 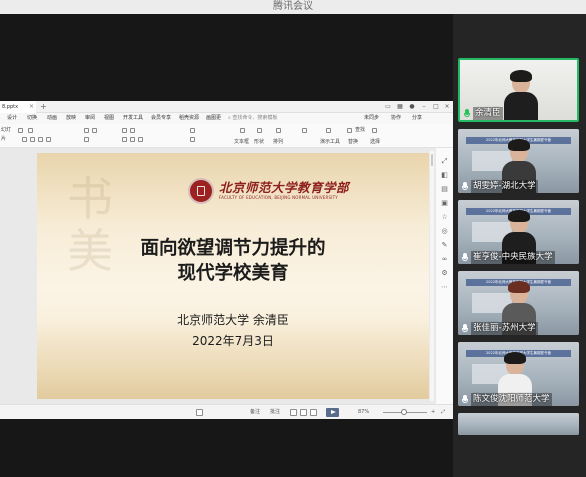 What do you see at coordinates (132, 139) in the screenshot?
I see `align-center-icon` at bounding box center [132, 139].